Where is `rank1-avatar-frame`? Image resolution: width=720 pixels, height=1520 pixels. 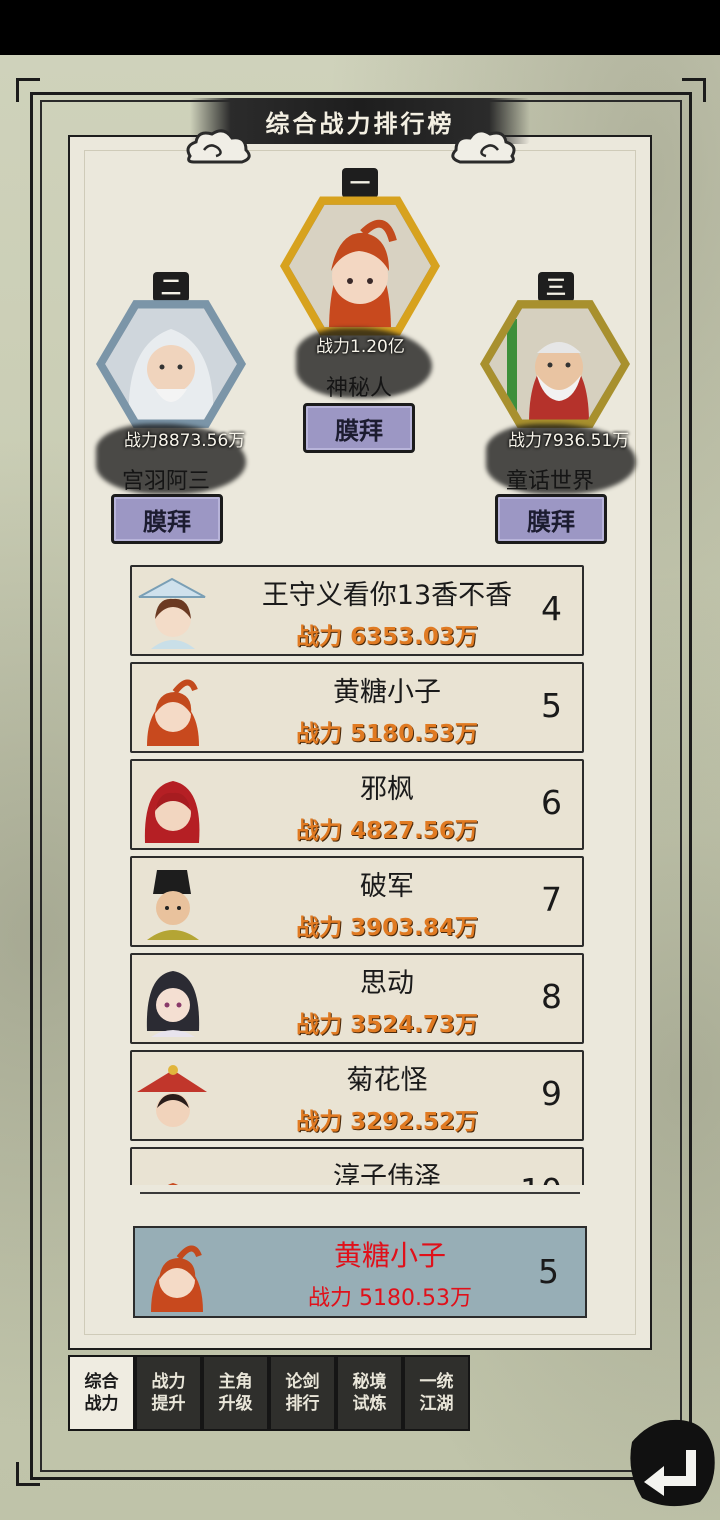 rank1-avatar-frame is located at coordinates (360, 266).